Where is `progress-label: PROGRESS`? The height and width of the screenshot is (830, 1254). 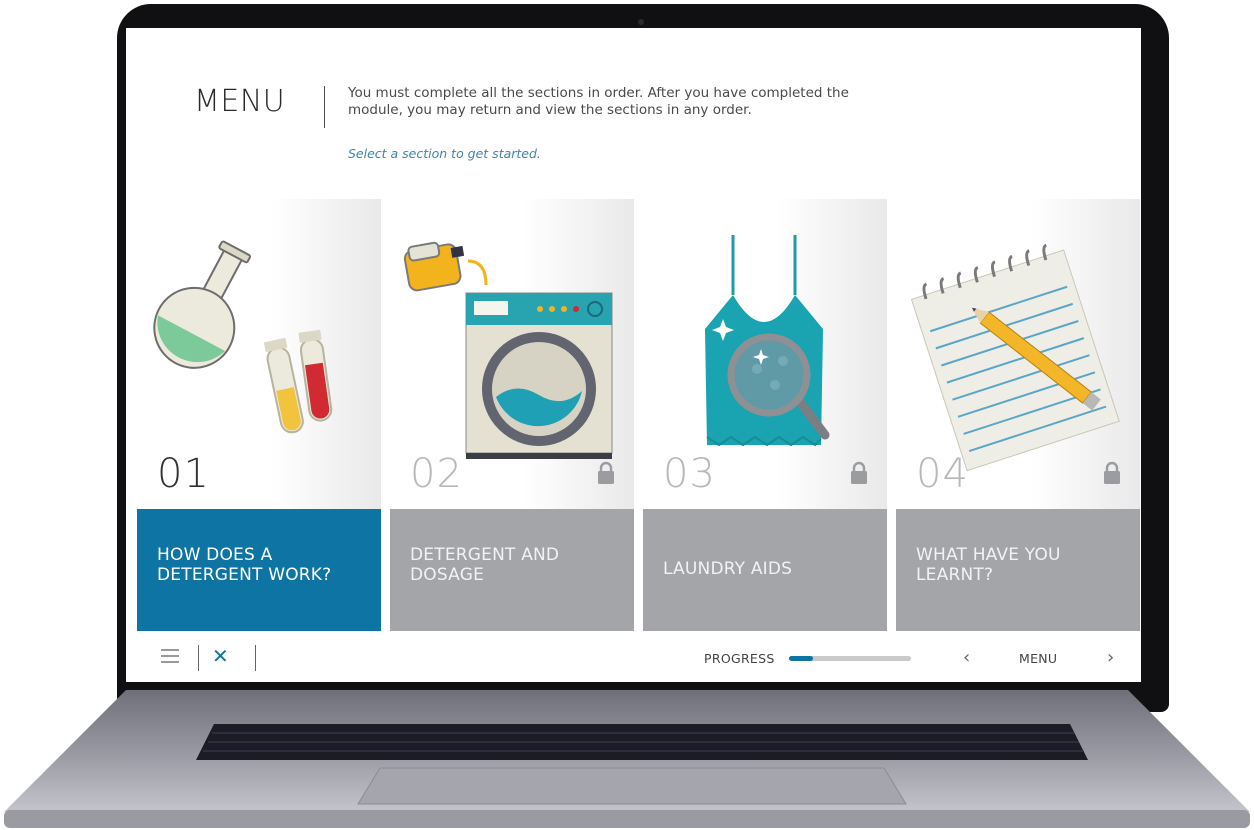 progress-label: PROGRESS is located at coordinates (739, 658).